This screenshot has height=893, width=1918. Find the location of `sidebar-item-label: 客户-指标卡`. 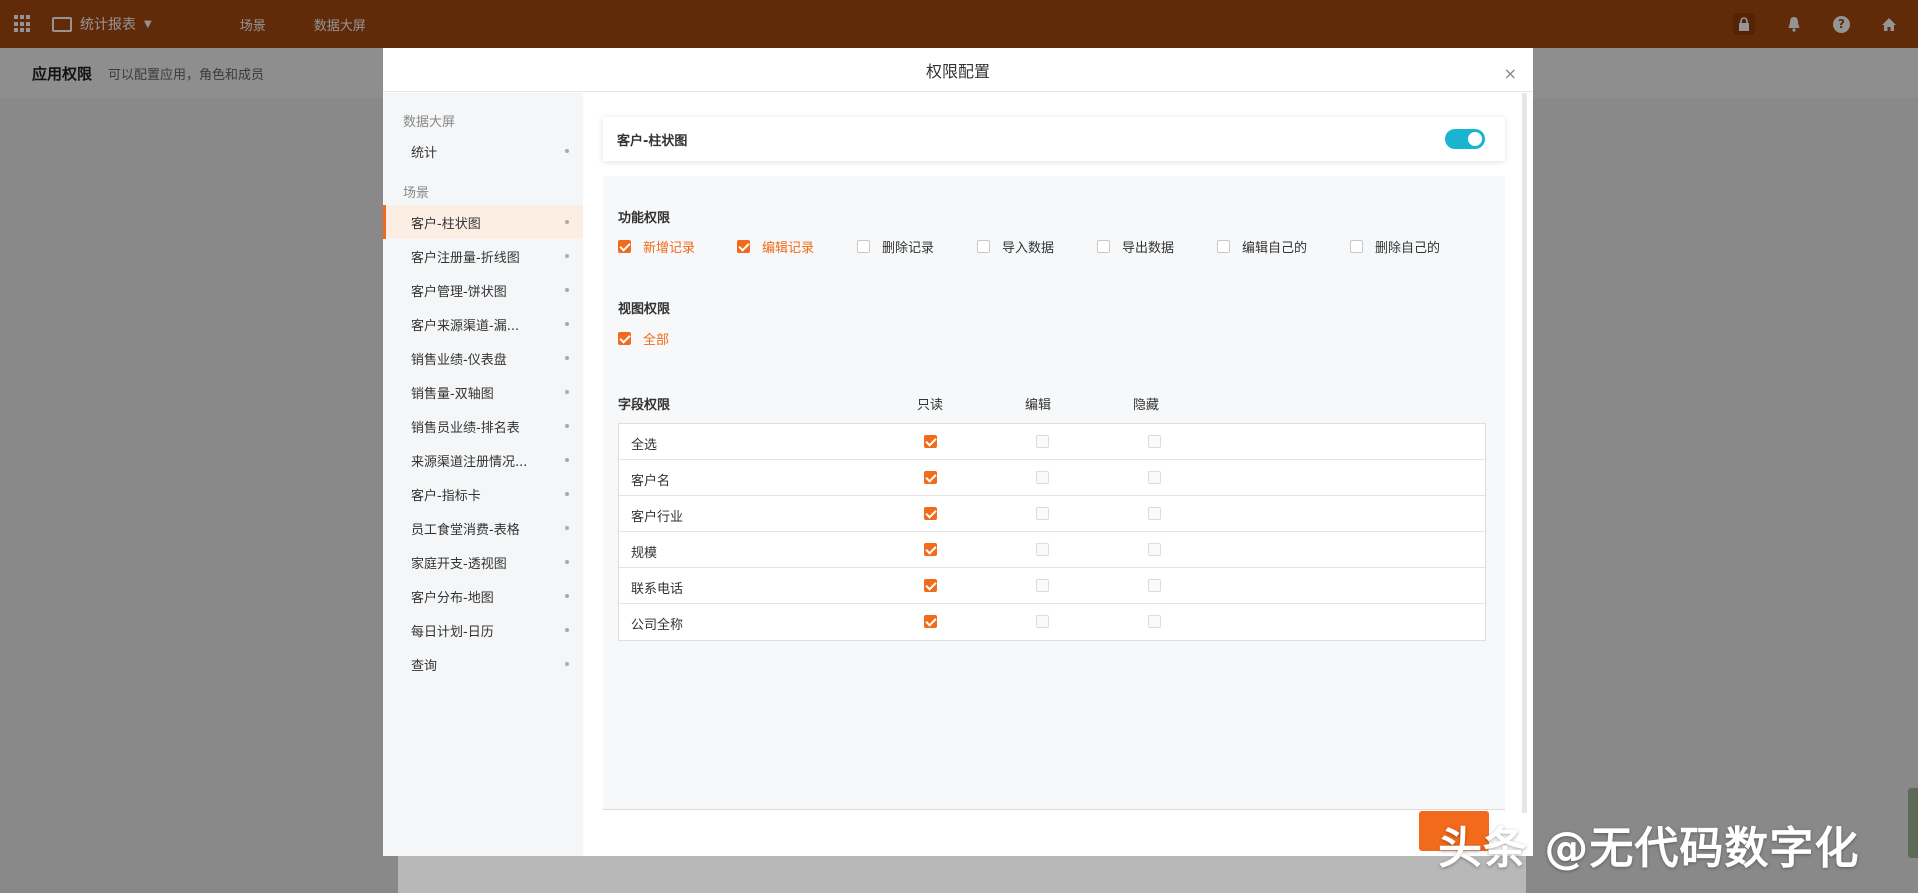

sidebar-item-label: 客户-指标卡 is located at coordinates (446, 496).